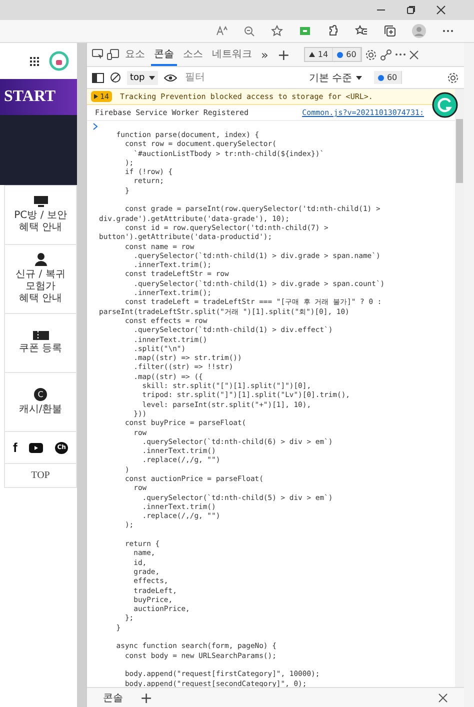 Image resolution: width=474 pixels, height=707 pixels. I want to click on start-banner: START, so click(38, 97).